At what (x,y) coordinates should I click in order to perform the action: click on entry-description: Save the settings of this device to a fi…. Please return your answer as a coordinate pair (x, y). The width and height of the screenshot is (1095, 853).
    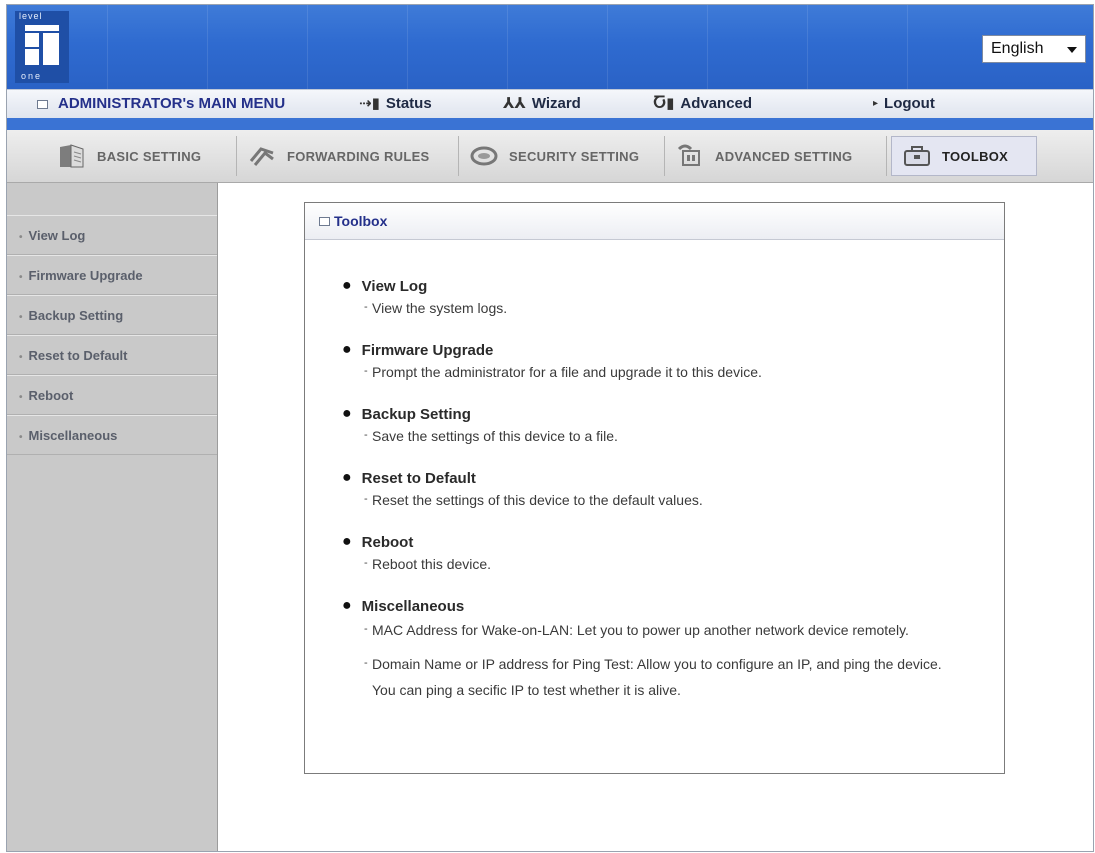
    Looking at the image, I should click on (495, 436).